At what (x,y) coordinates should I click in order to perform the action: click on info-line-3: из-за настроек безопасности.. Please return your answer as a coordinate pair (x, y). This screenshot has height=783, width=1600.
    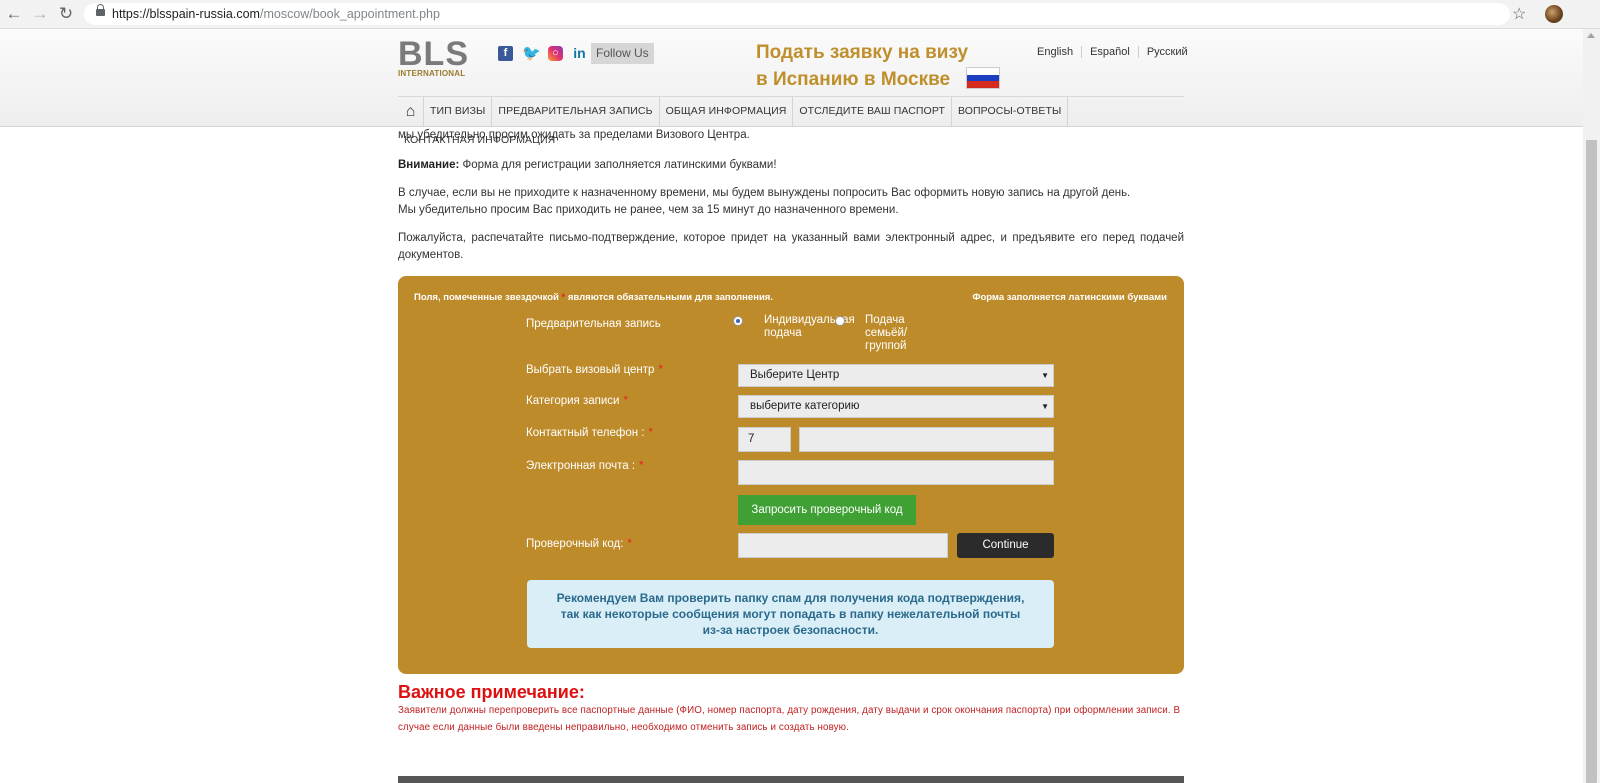
    Looking at the image, I should click on (790, 630).